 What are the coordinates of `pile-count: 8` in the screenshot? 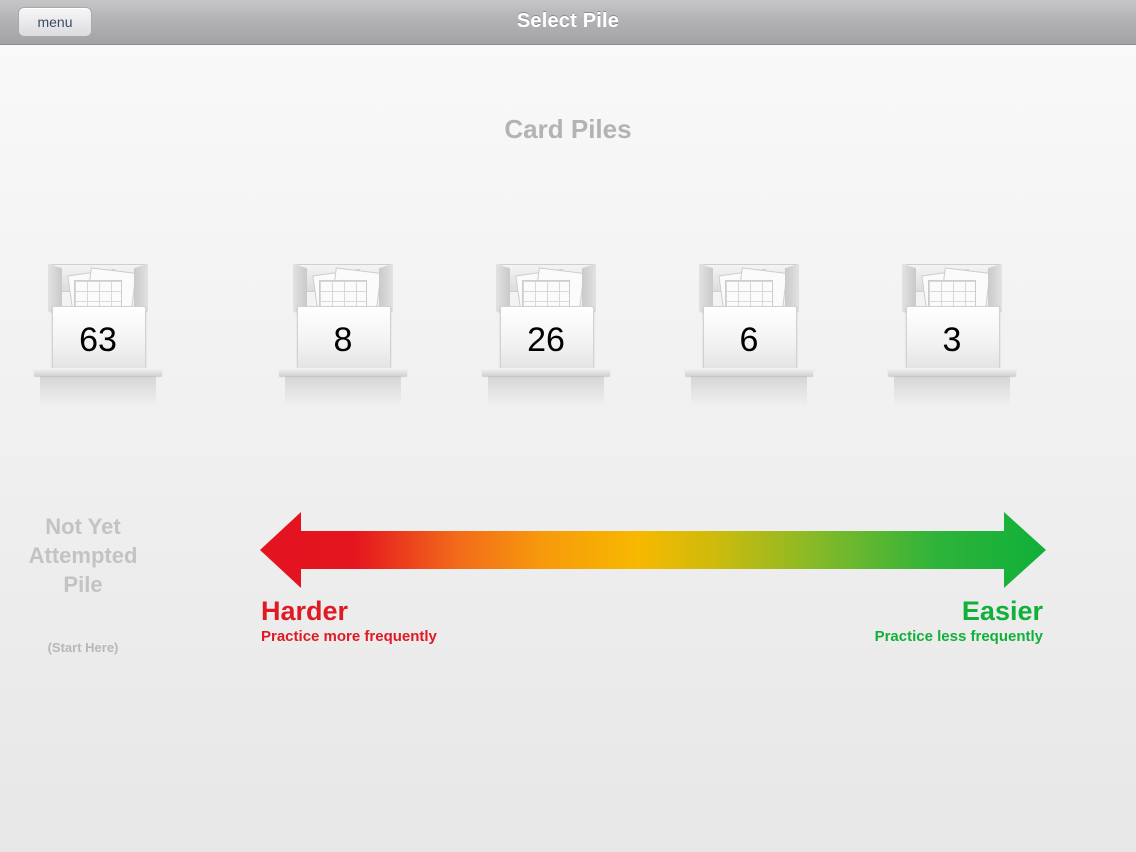 It's located at (343, 340).